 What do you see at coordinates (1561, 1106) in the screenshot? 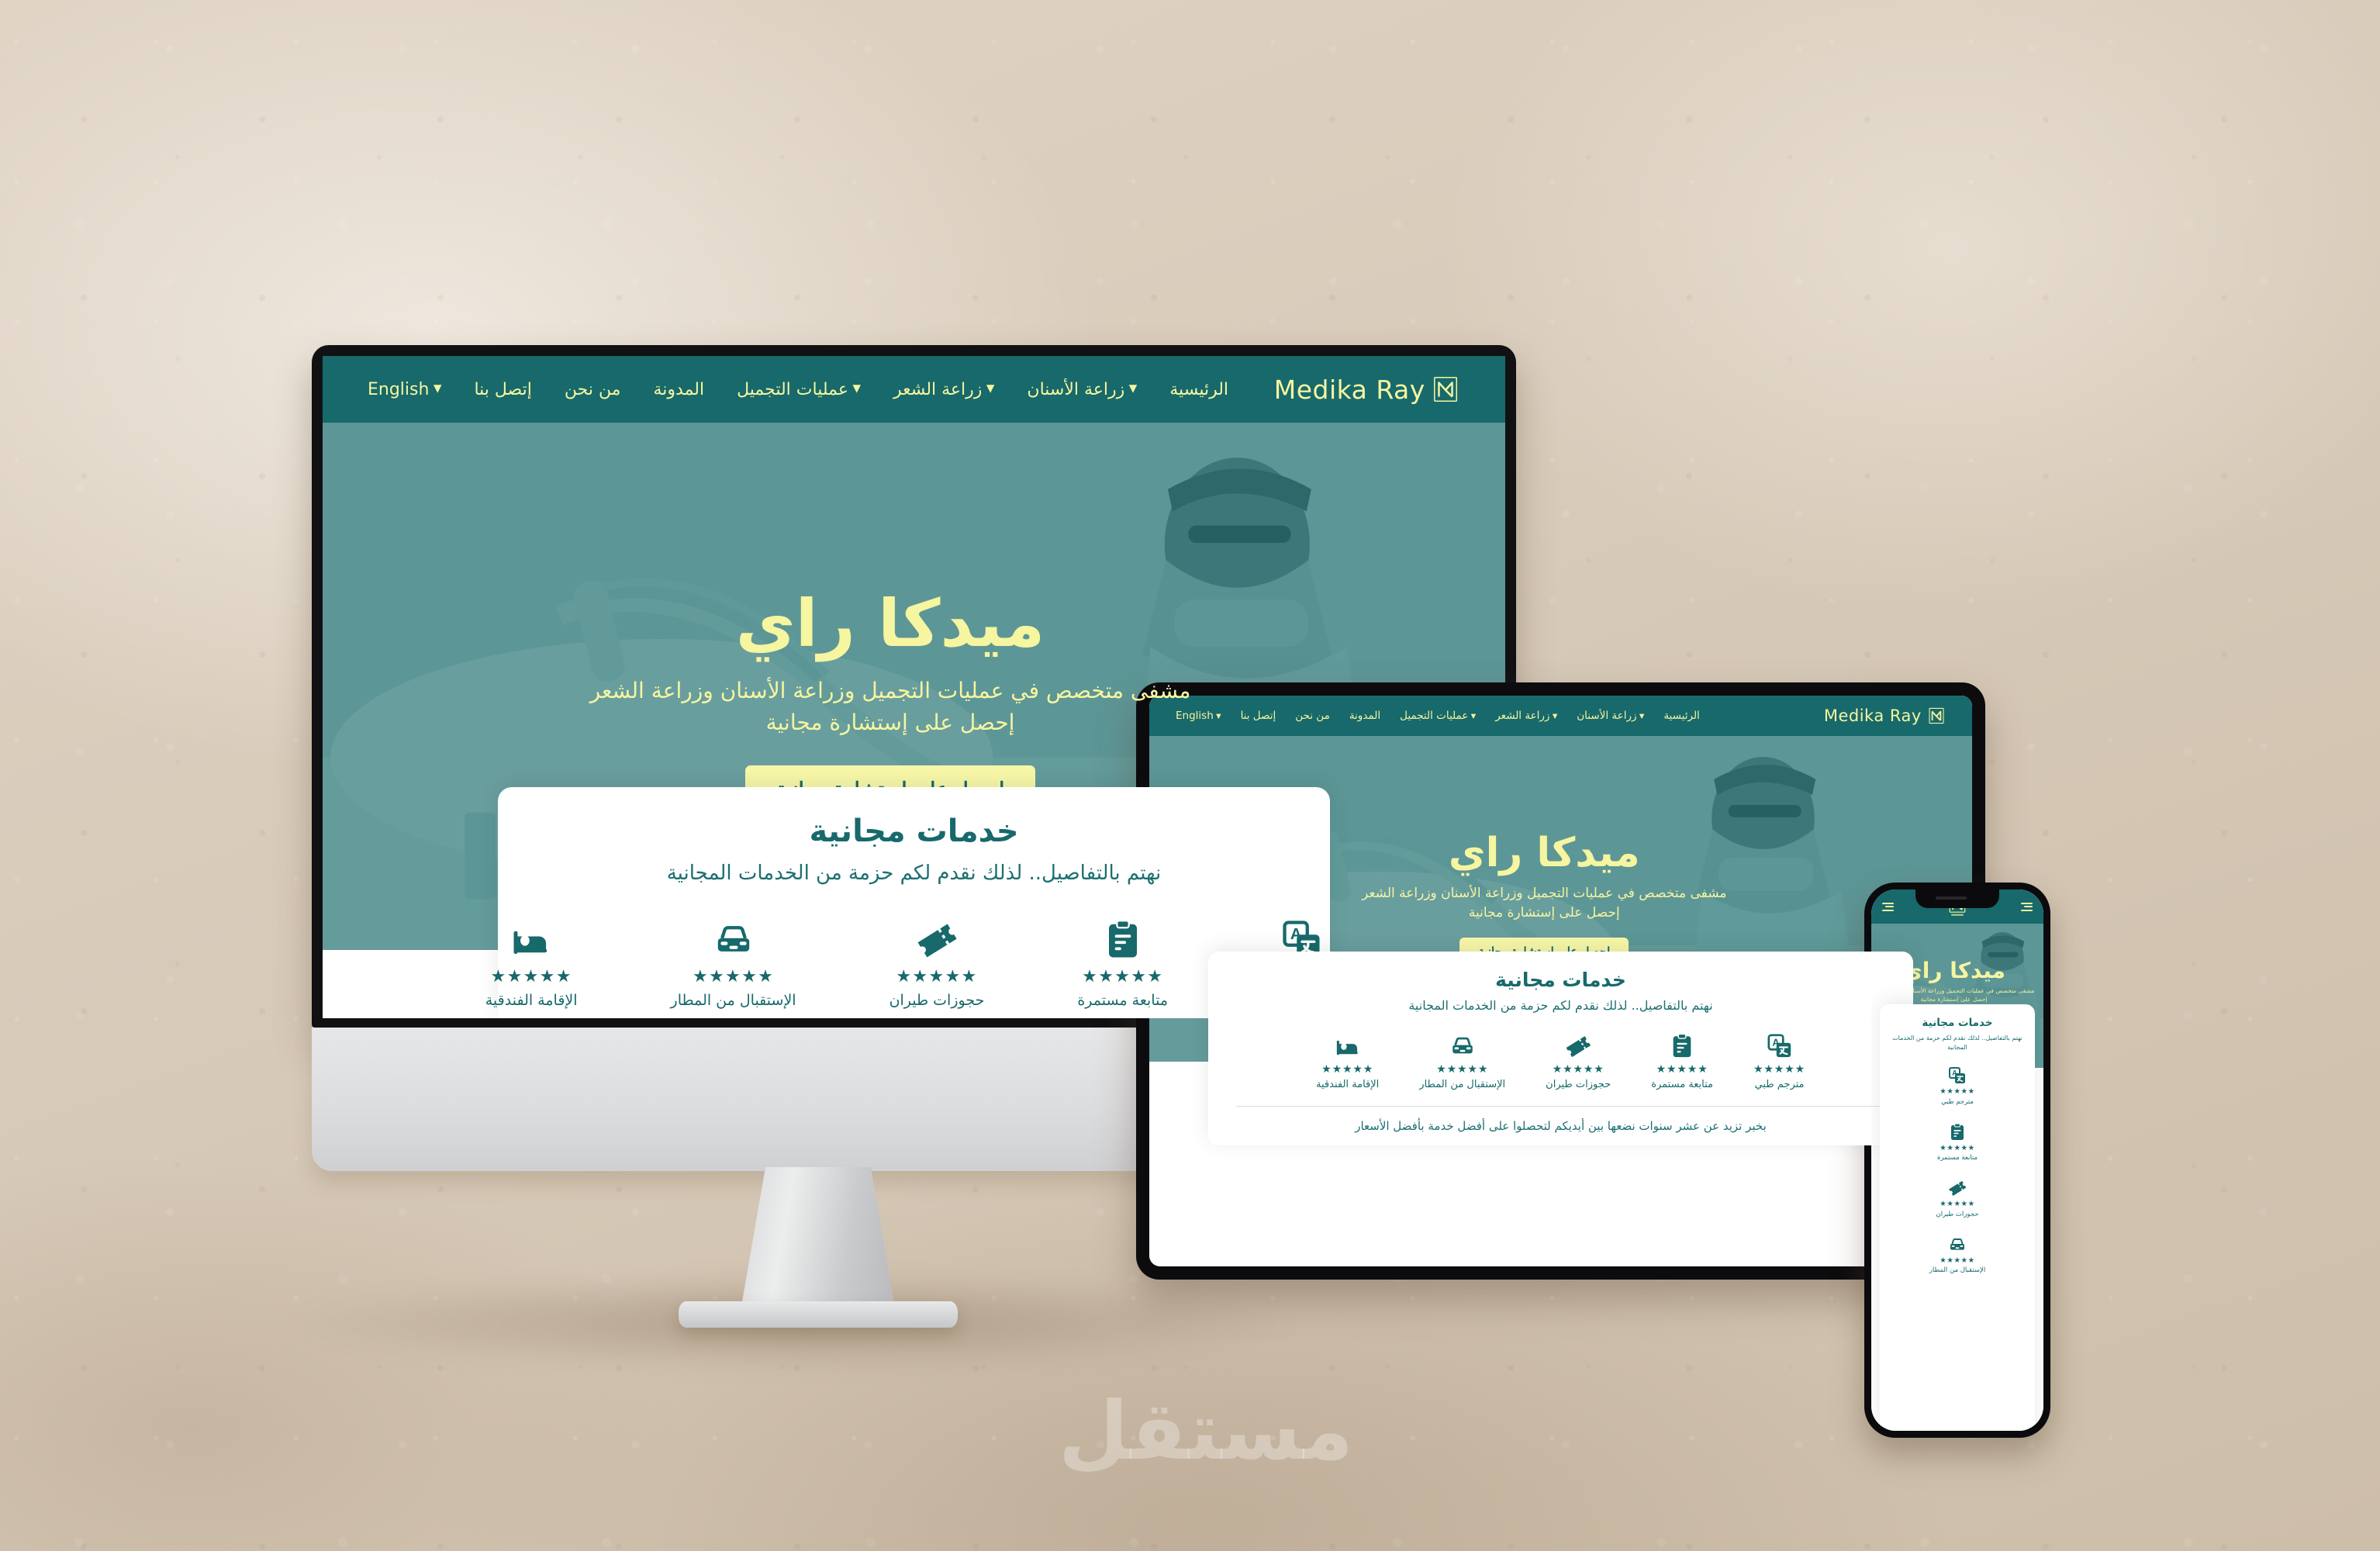
I see `divider` at bounding box center [1561, 1106].